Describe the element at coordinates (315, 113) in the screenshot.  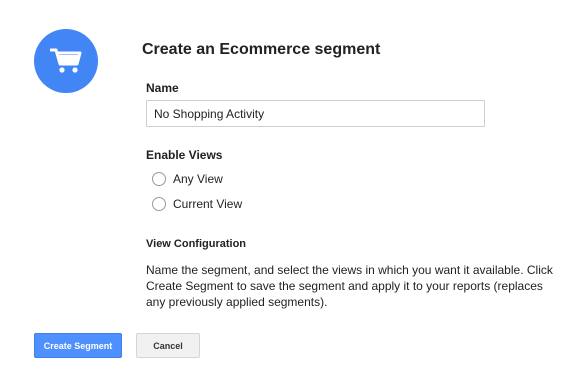
I see `segment-name-input` at that location.